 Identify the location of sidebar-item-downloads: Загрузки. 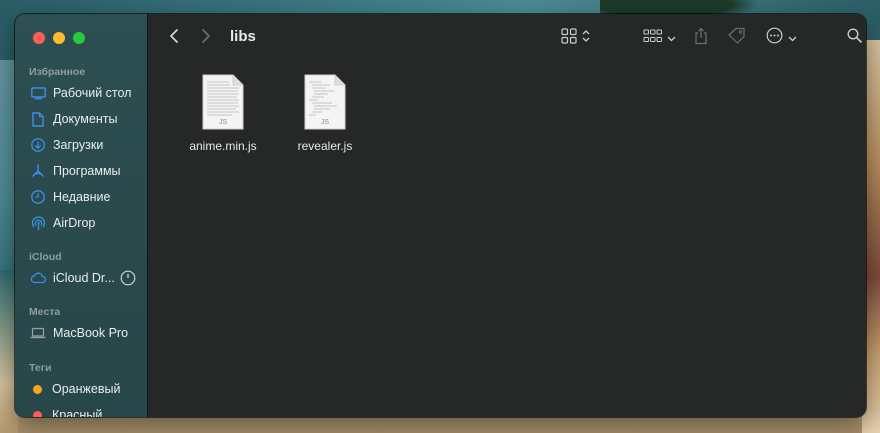
(87, 145).